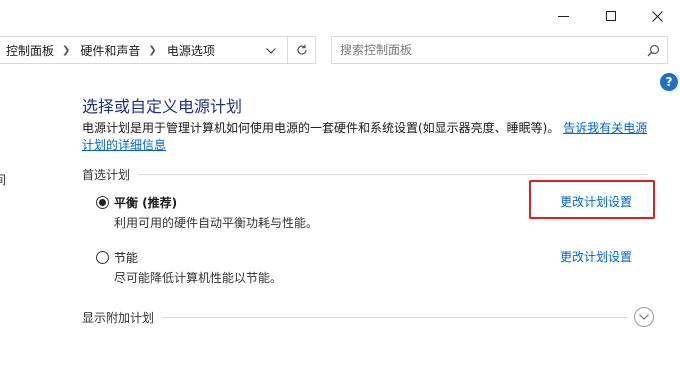  What do you see at coordinates (190, 50) in the screenshot?
I see `breadcrumb-power-options: 电源选项` at bounding box center [190, 50].